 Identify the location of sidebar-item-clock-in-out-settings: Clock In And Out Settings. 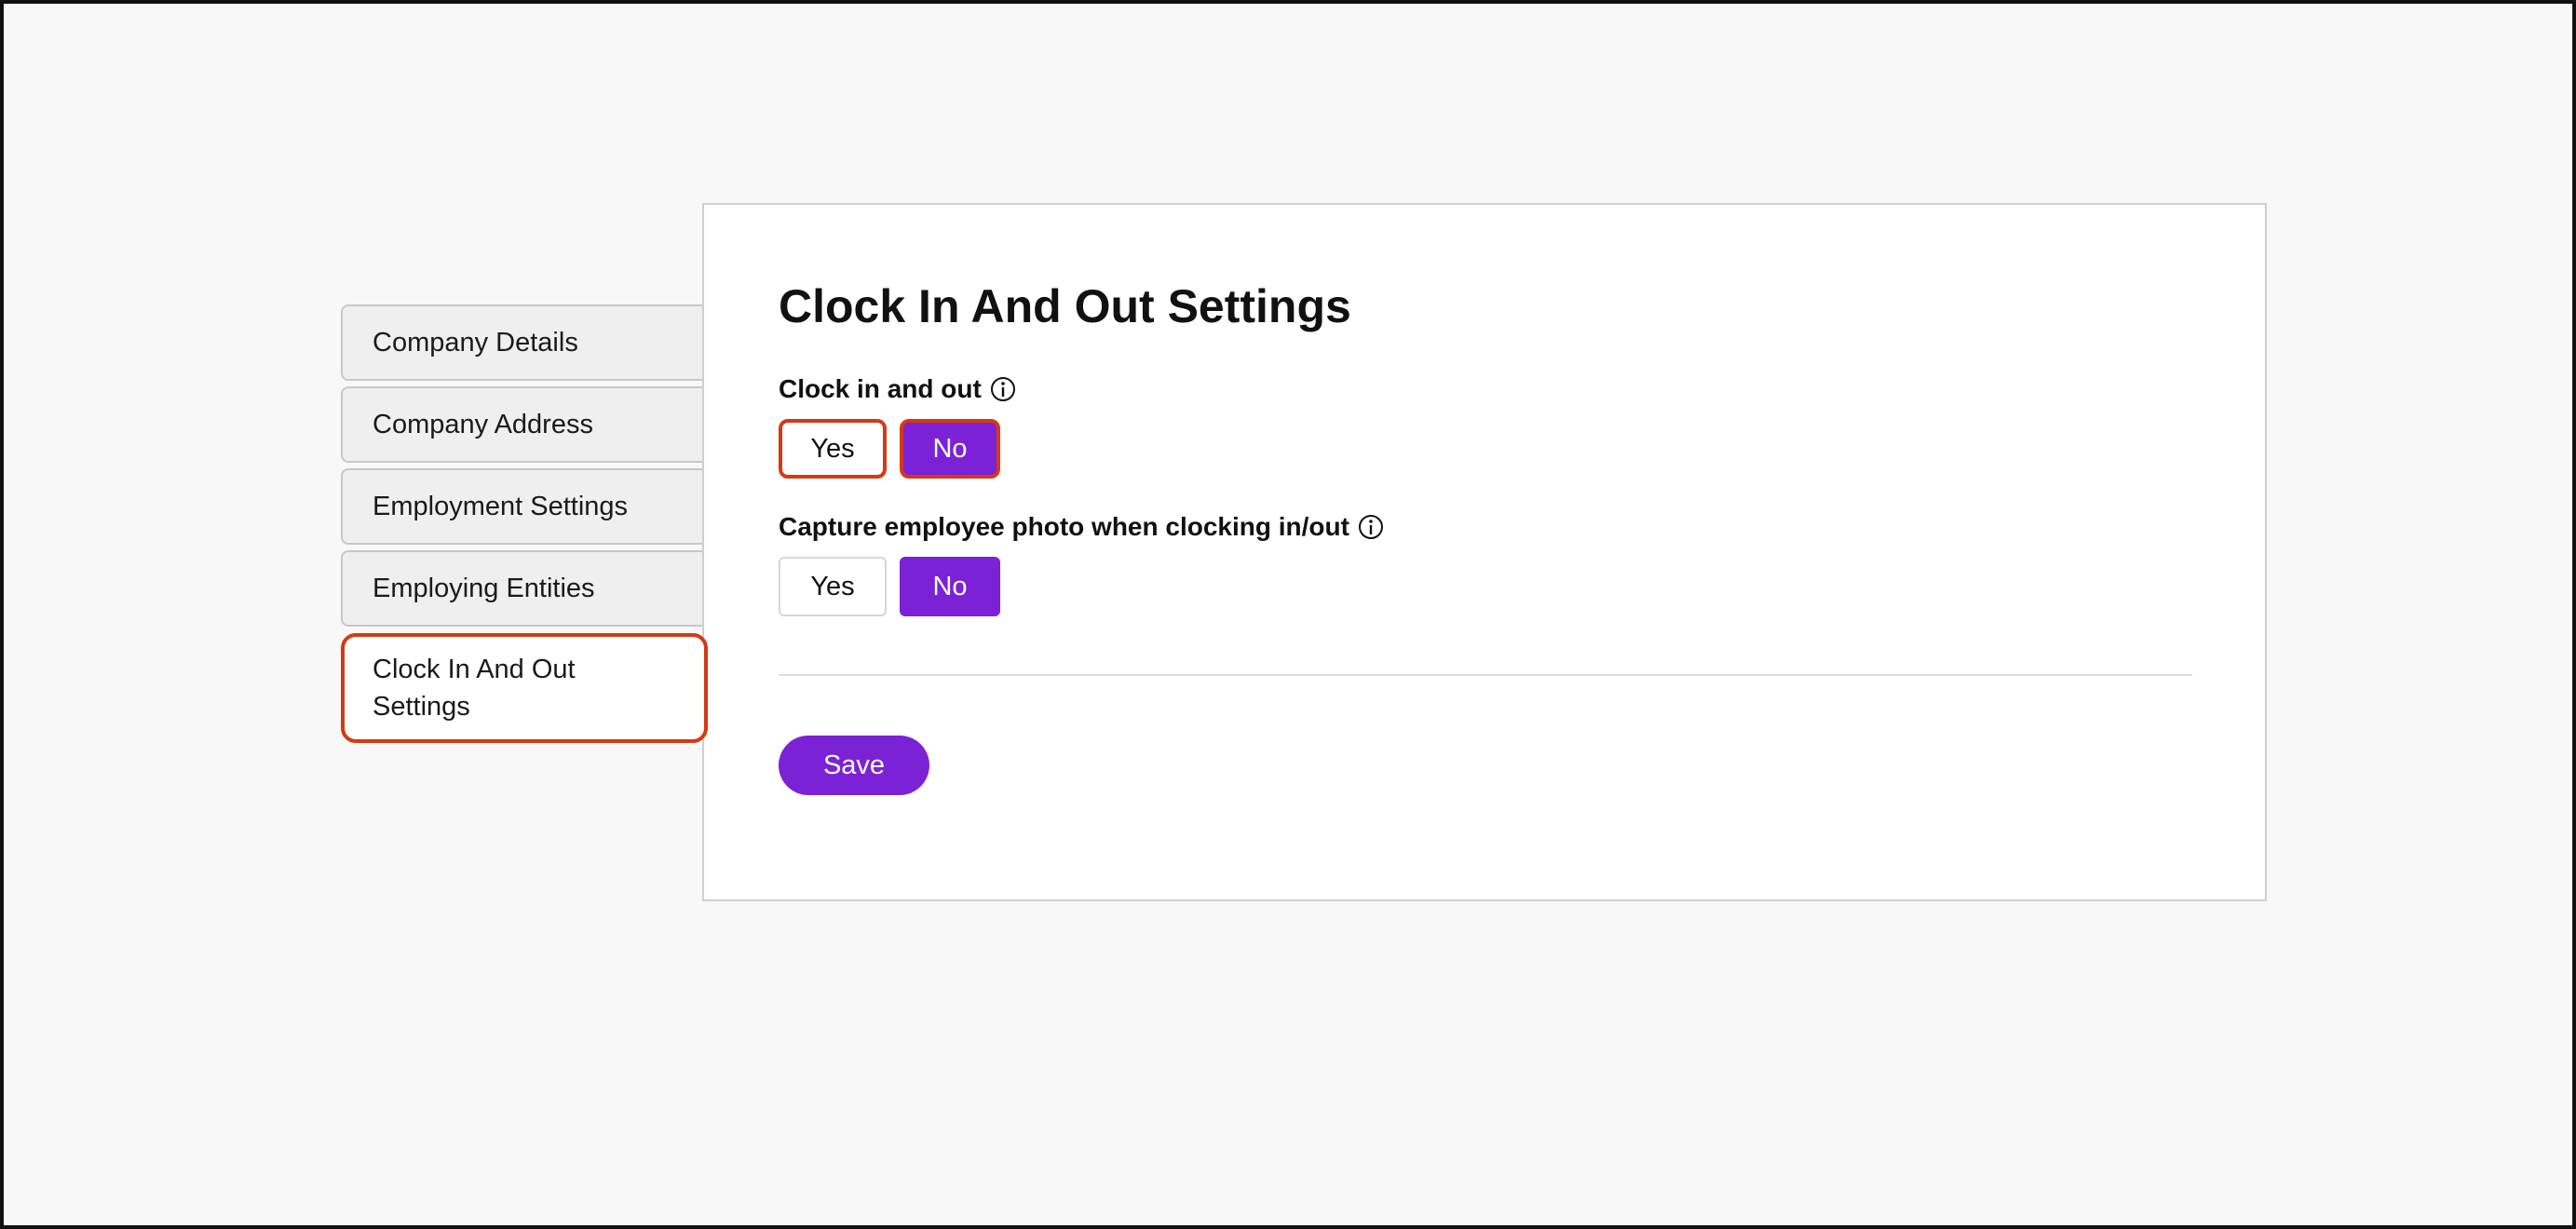
(524, 688).